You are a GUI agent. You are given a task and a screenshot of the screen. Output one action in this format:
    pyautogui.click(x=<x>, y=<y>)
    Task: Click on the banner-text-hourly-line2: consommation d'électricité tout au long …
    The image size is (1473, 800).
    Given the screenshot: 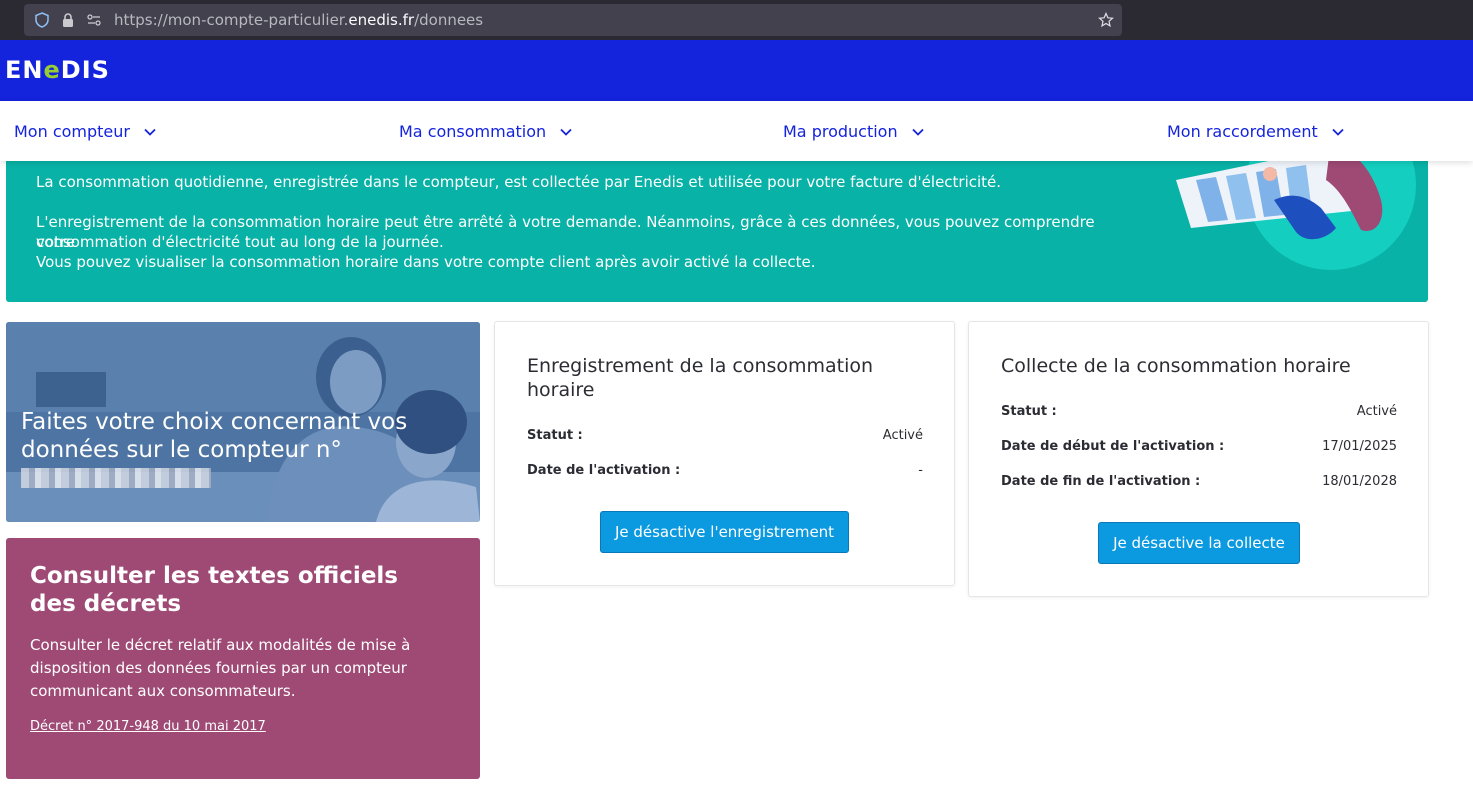 What is the action you would take?
    pyautogui.click(x=240, y=242)
    